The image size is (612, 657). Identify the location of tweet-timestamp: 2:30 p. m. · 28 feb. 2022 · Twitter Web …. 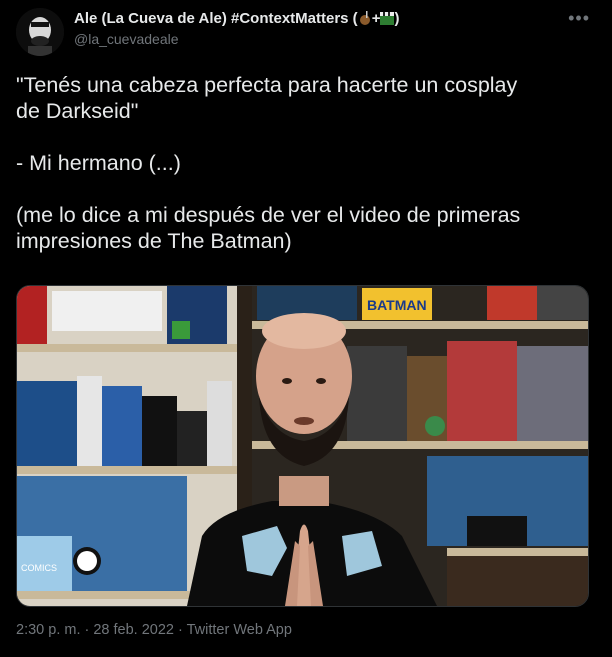
(154, 630).